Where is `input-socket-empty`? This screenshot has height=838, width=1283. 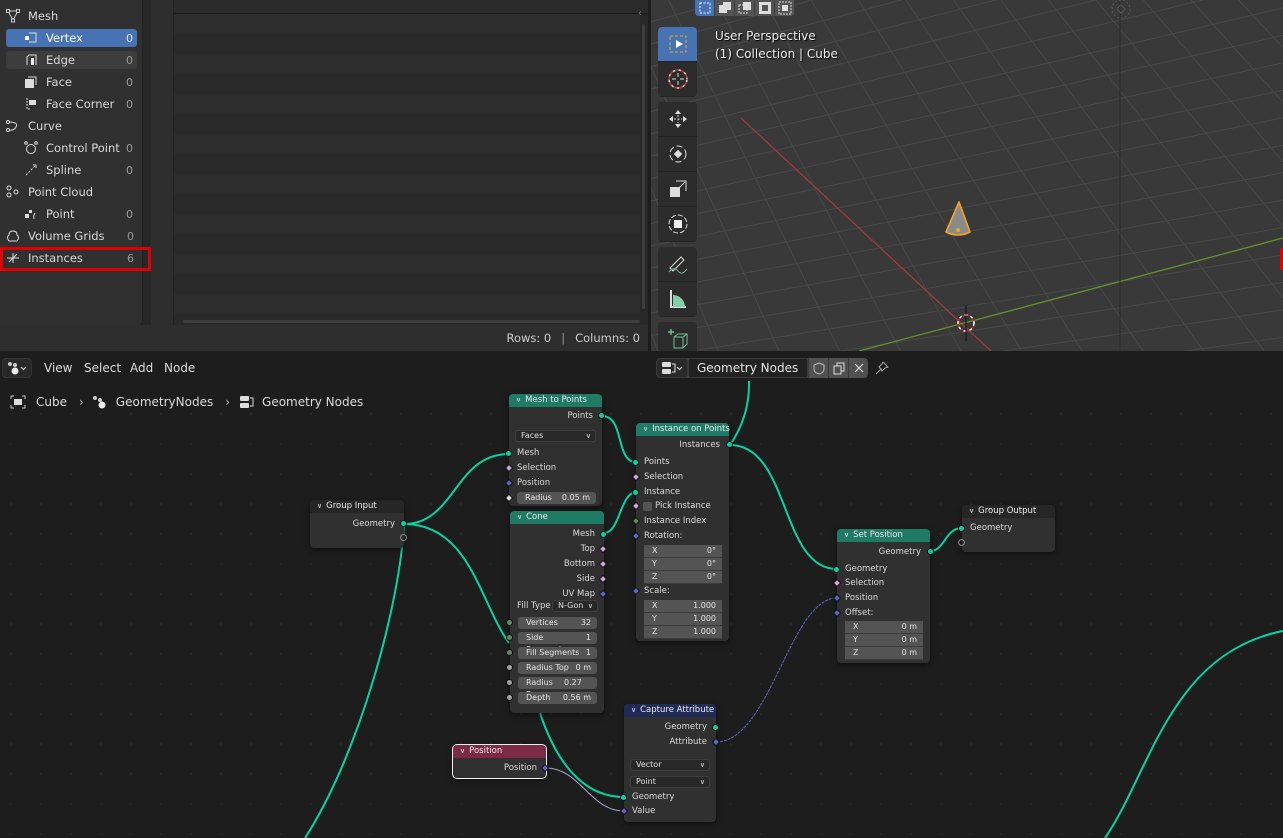
input-socket-empty is located at coordinates (961, 542).